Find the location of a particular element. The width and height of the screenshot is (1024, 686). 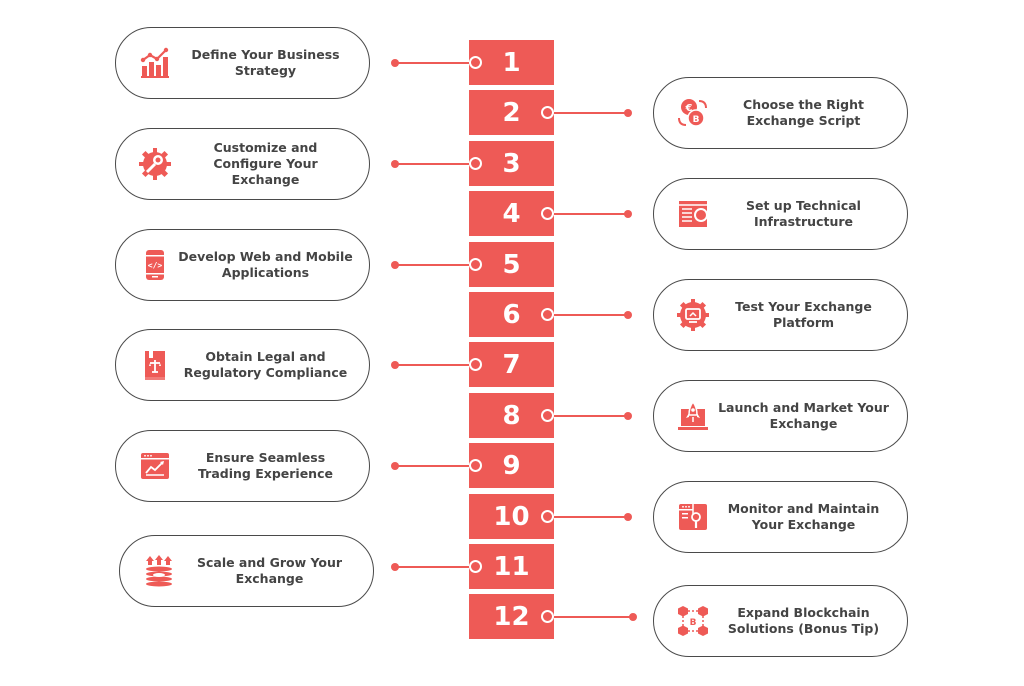

step-card: B Expand Blockchain Solutions (Bonus Tip) is located at coordinates (780, 621).